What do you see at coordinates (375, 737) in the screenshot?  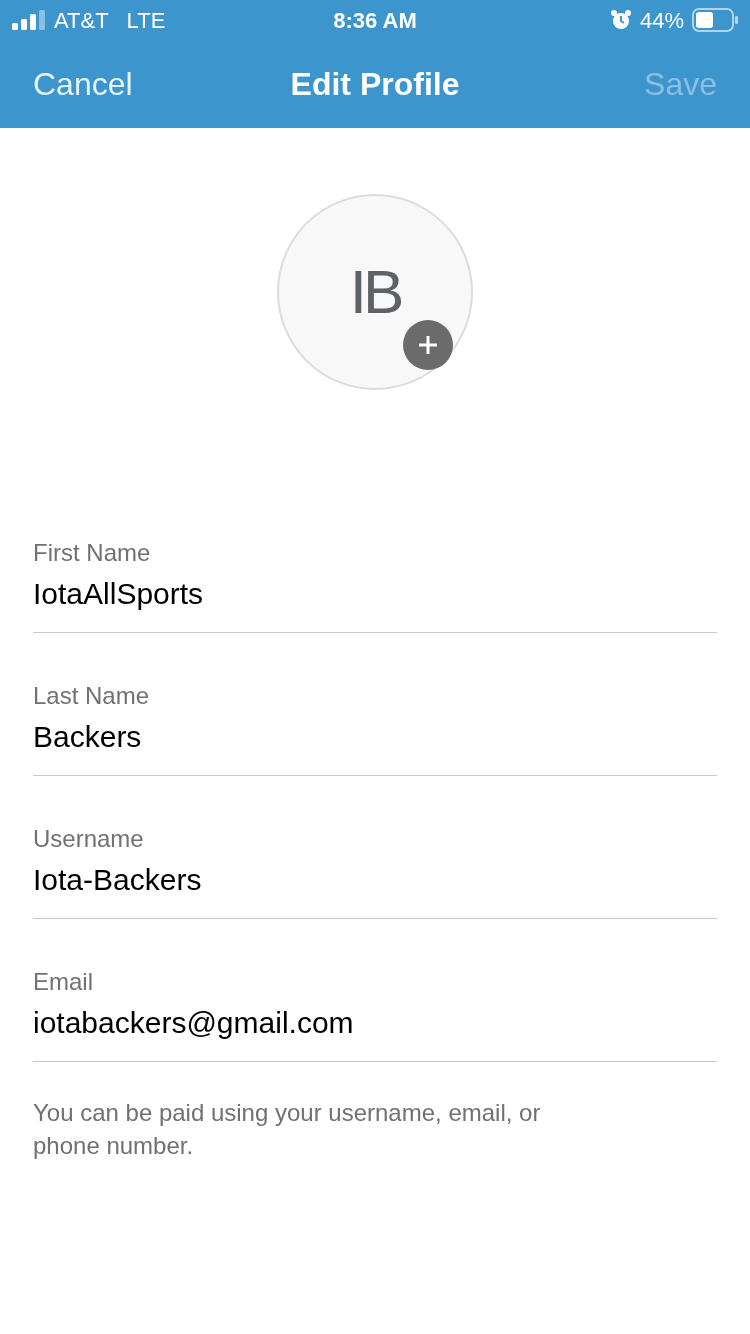 I see `input-field: Backers` at bounding box center [375, 737].